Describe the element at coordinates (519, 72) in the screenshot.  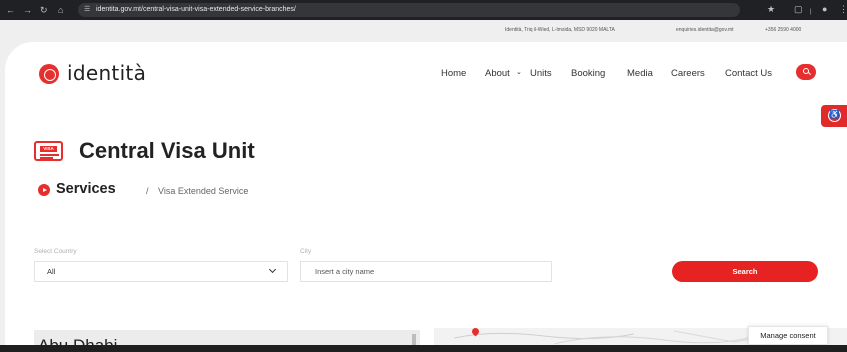
I see `chevron-down-icon: ⌄` at that location.